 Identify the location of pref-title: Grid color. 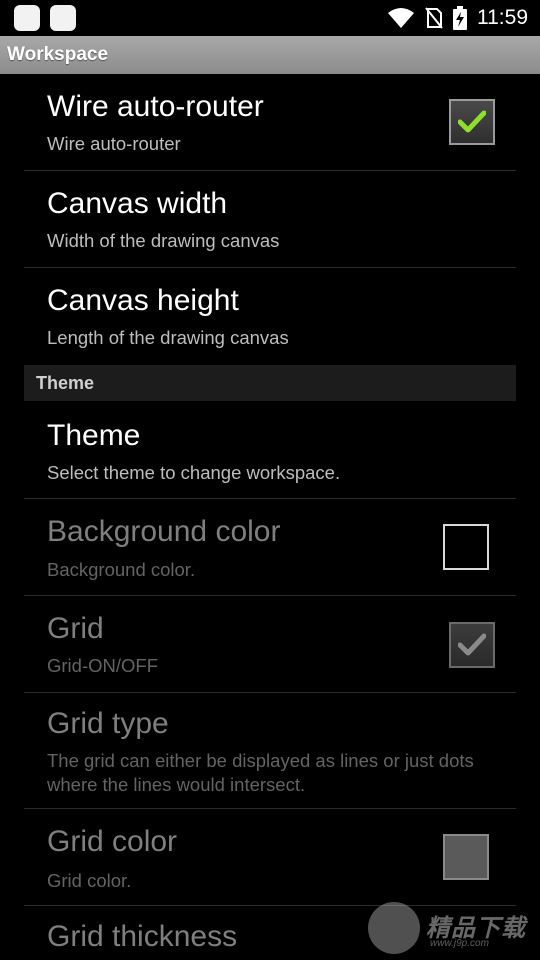
(112, 841).